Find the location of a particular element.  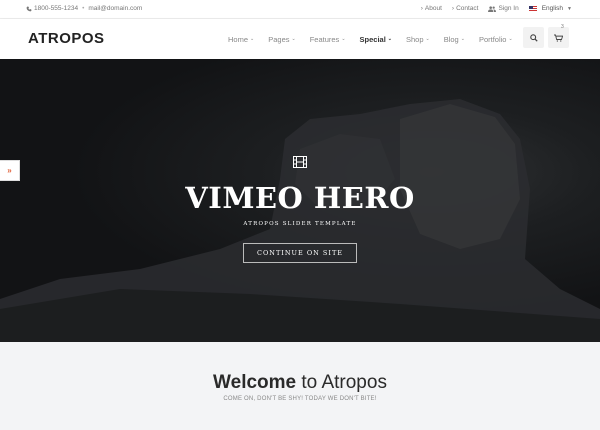

signin-label: Sign In is located at coordinates (508, 8).